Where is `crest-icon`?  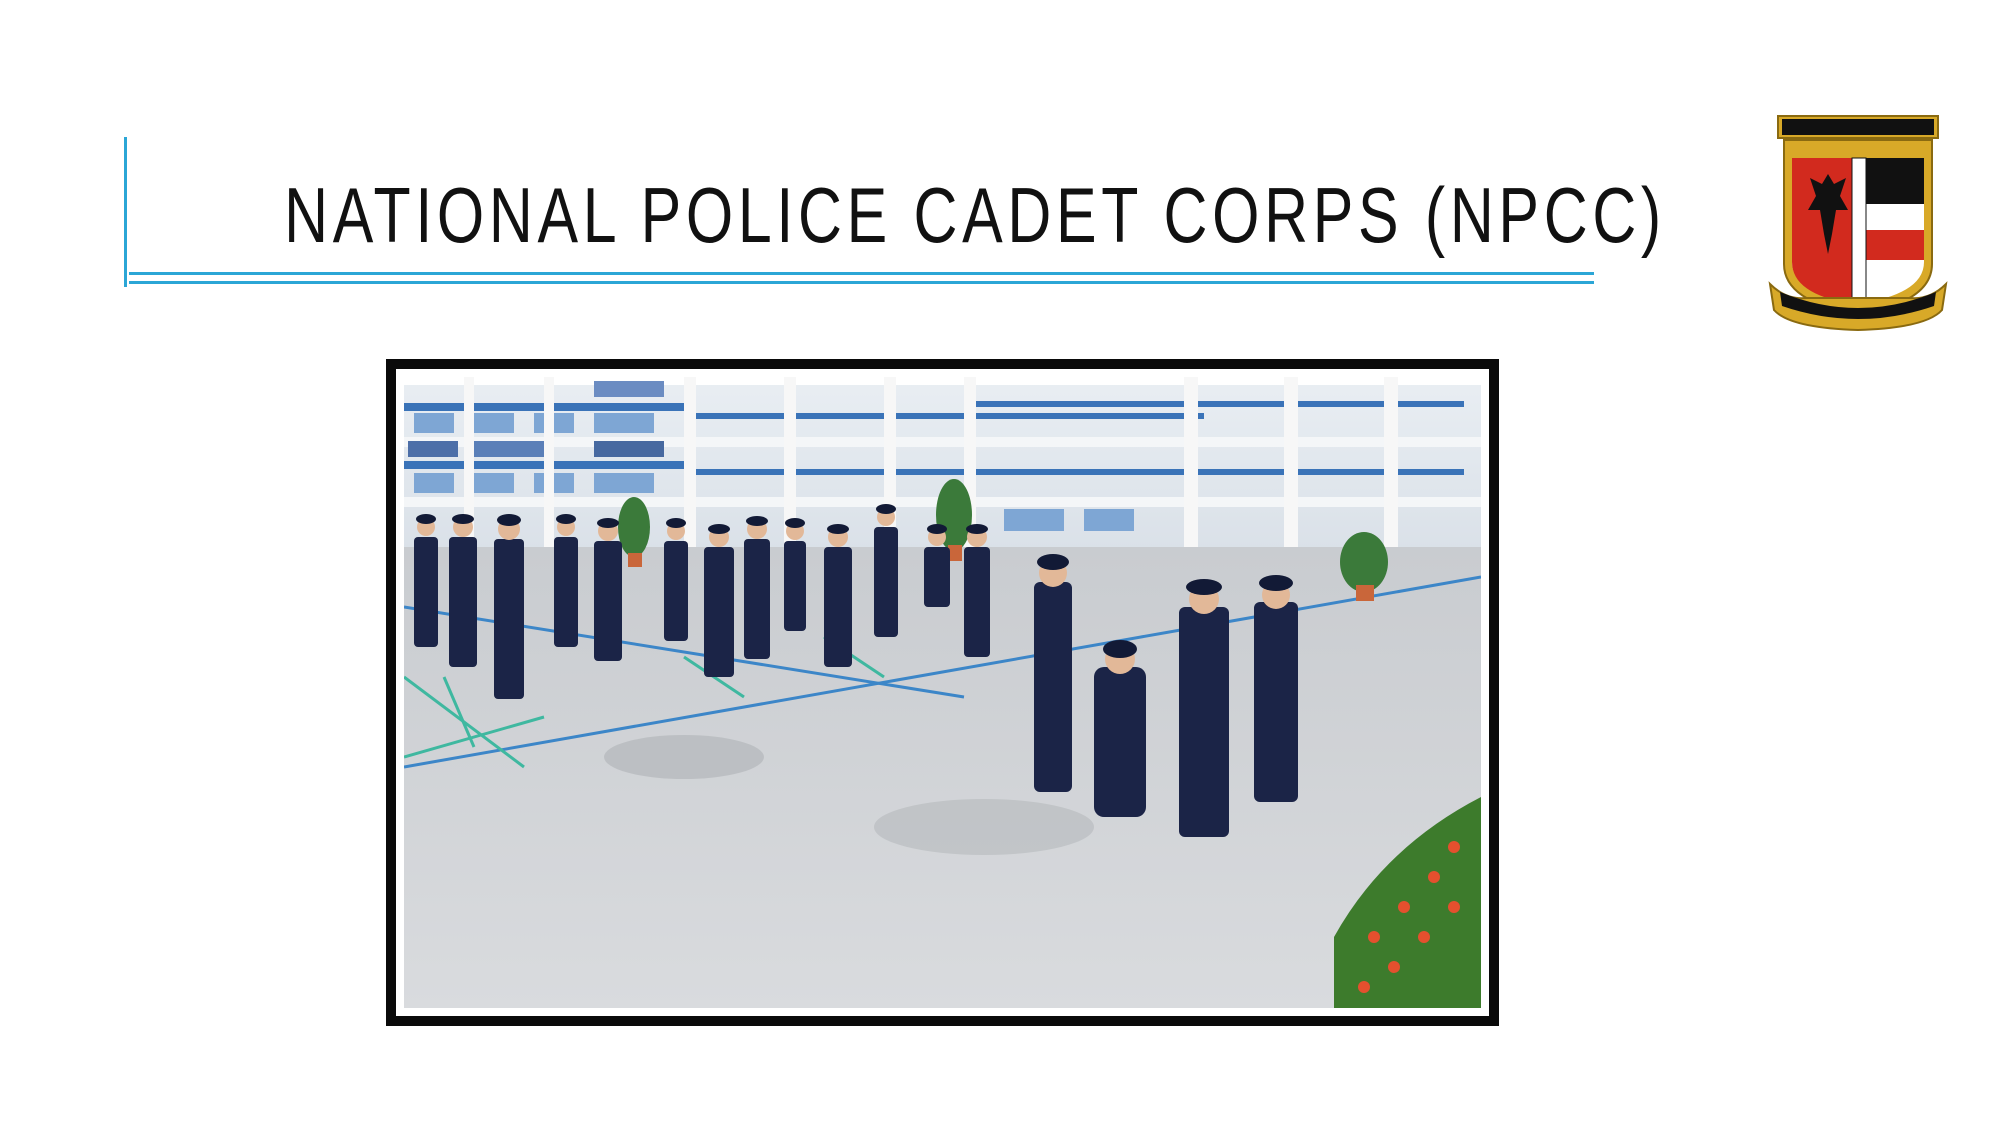
crest-icon is located at coordinates (1858, 223).